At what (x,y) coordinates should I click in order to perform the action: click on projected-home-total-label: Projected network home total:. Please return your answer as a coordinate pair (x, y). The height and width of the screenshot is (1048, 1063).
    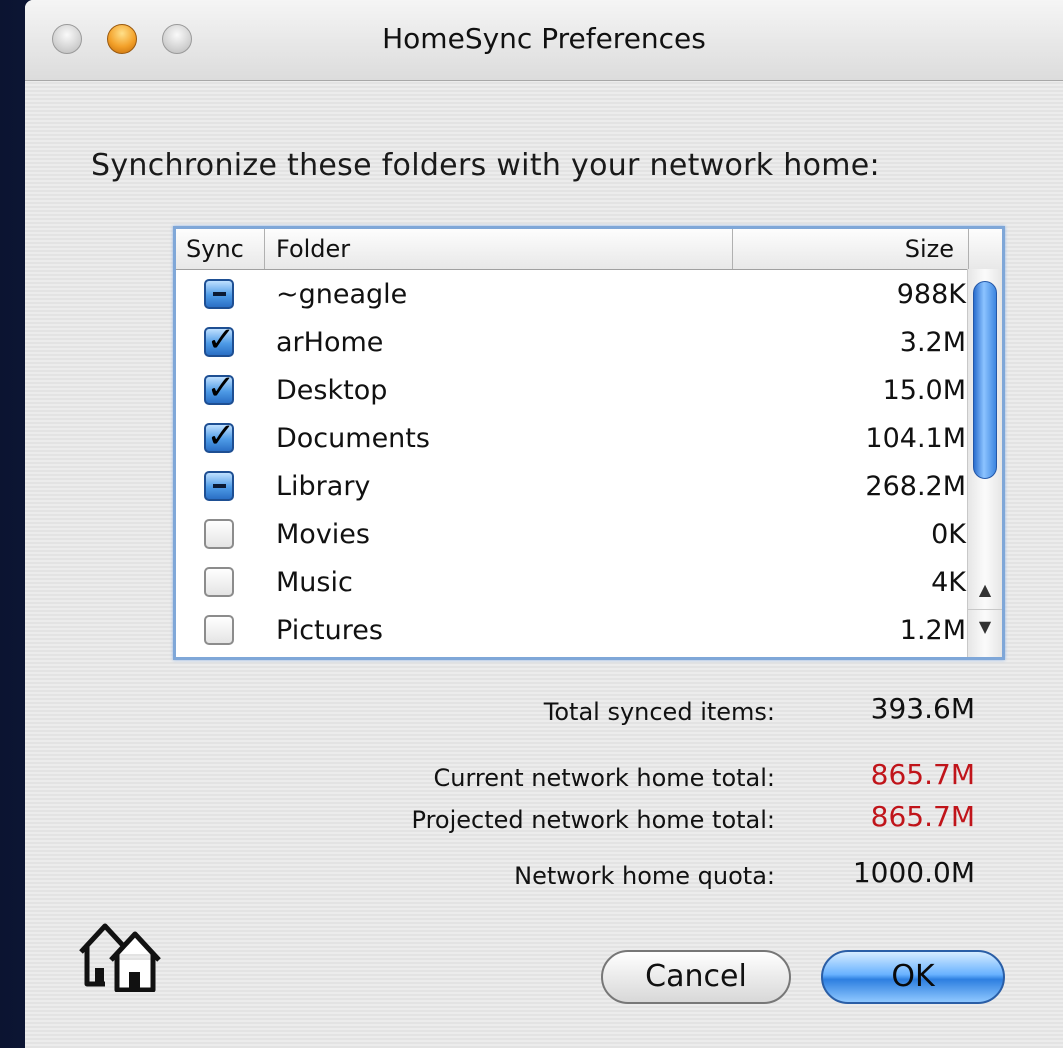
    Looking at the image, I should click on (593, 820).